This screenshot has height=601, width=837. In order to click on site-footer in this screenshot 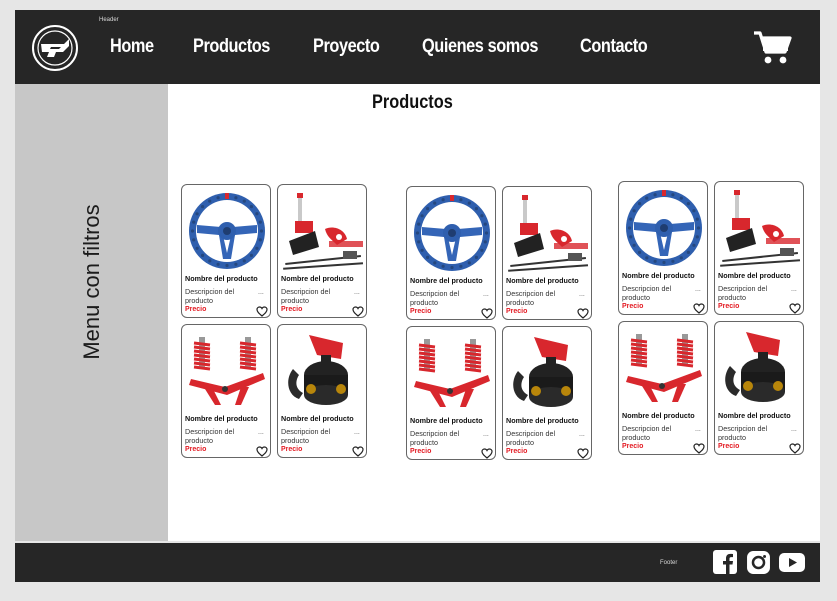, I will do `click(417, 562)`.